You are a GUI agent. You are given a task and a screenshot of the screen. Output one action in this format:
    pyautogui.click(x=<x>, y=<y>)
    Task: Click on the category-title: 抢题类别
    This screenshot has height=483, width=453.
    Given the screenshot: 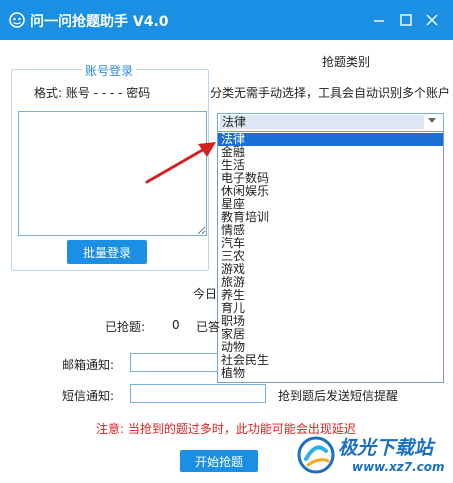 What is the action you would take?
    pyautogui.click(x=346, y=62)
    